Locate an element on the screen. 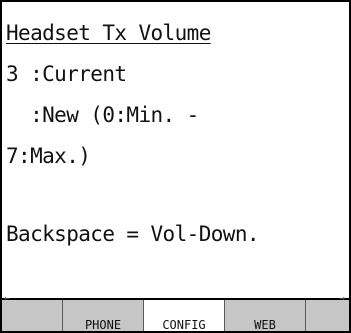  tab-web: WEB is located at coordinates (265, 315).